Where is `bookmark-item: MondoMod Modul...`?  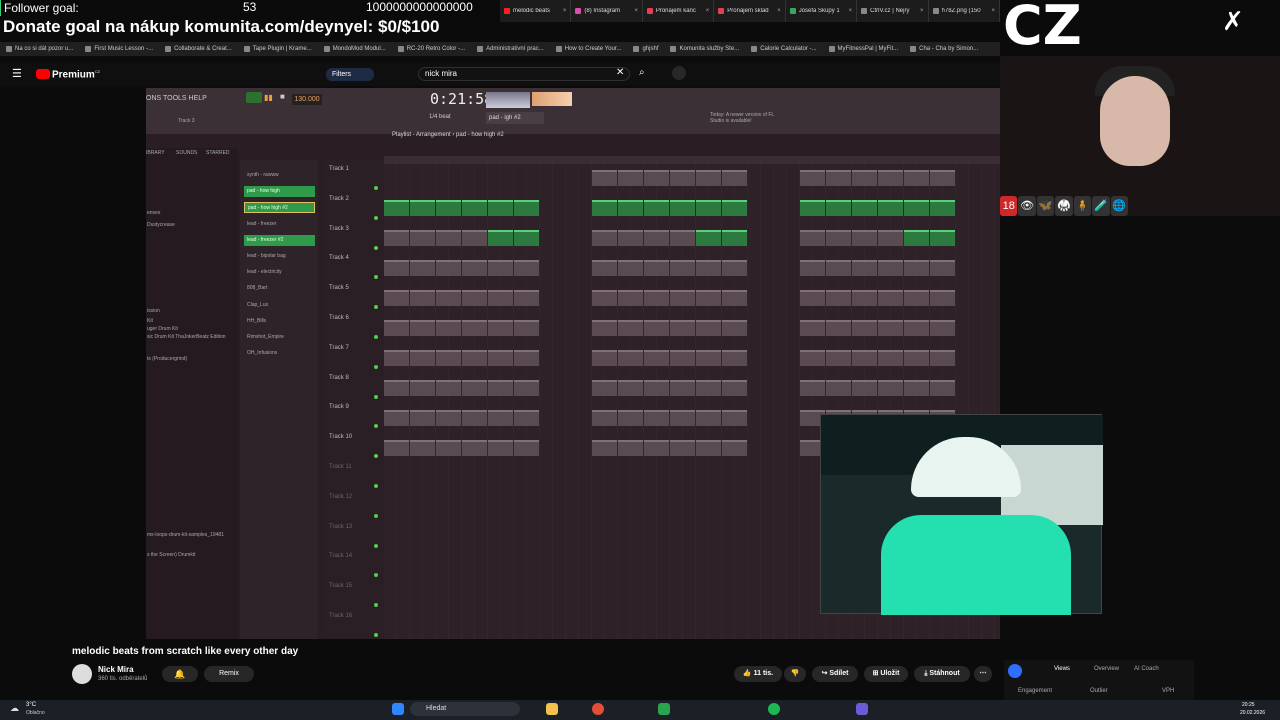 bookmark-item: MondoMod Modul... is located at coordinates (354, 49).